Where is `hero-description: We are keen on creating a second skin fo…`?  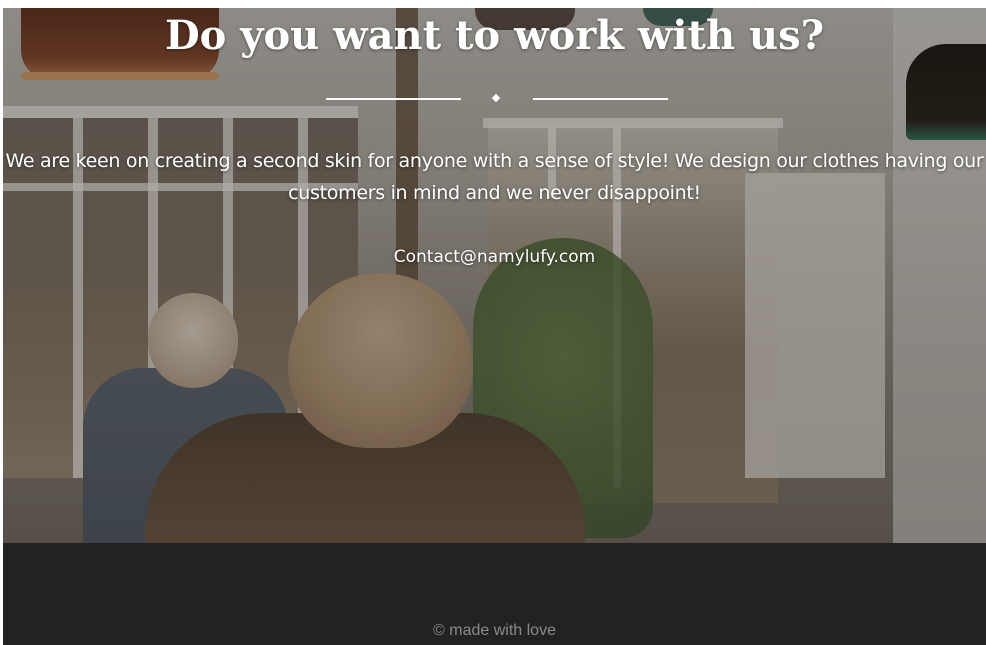 hero-description: We are keen on creating a second skin fo… is located at coordinates (494, 177).